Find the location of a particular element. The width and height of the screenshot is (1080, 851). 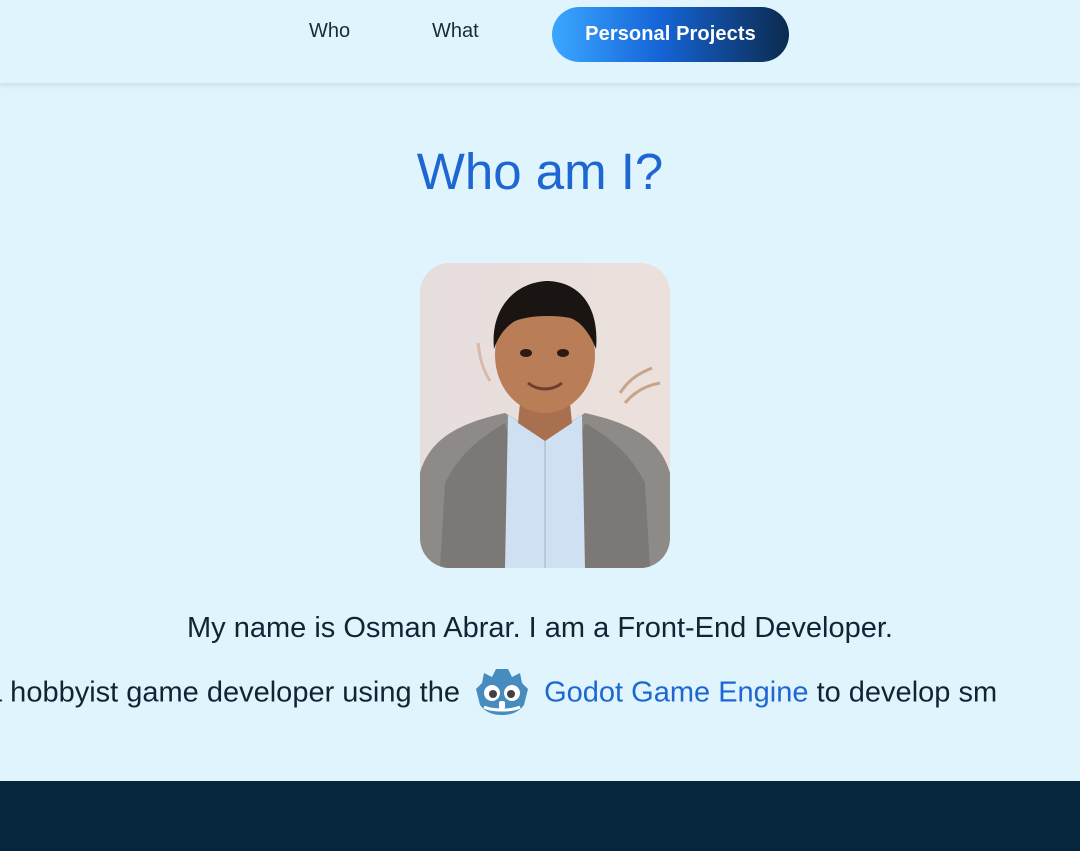

nav-link-who: Who is located at coordinates (329, 31).